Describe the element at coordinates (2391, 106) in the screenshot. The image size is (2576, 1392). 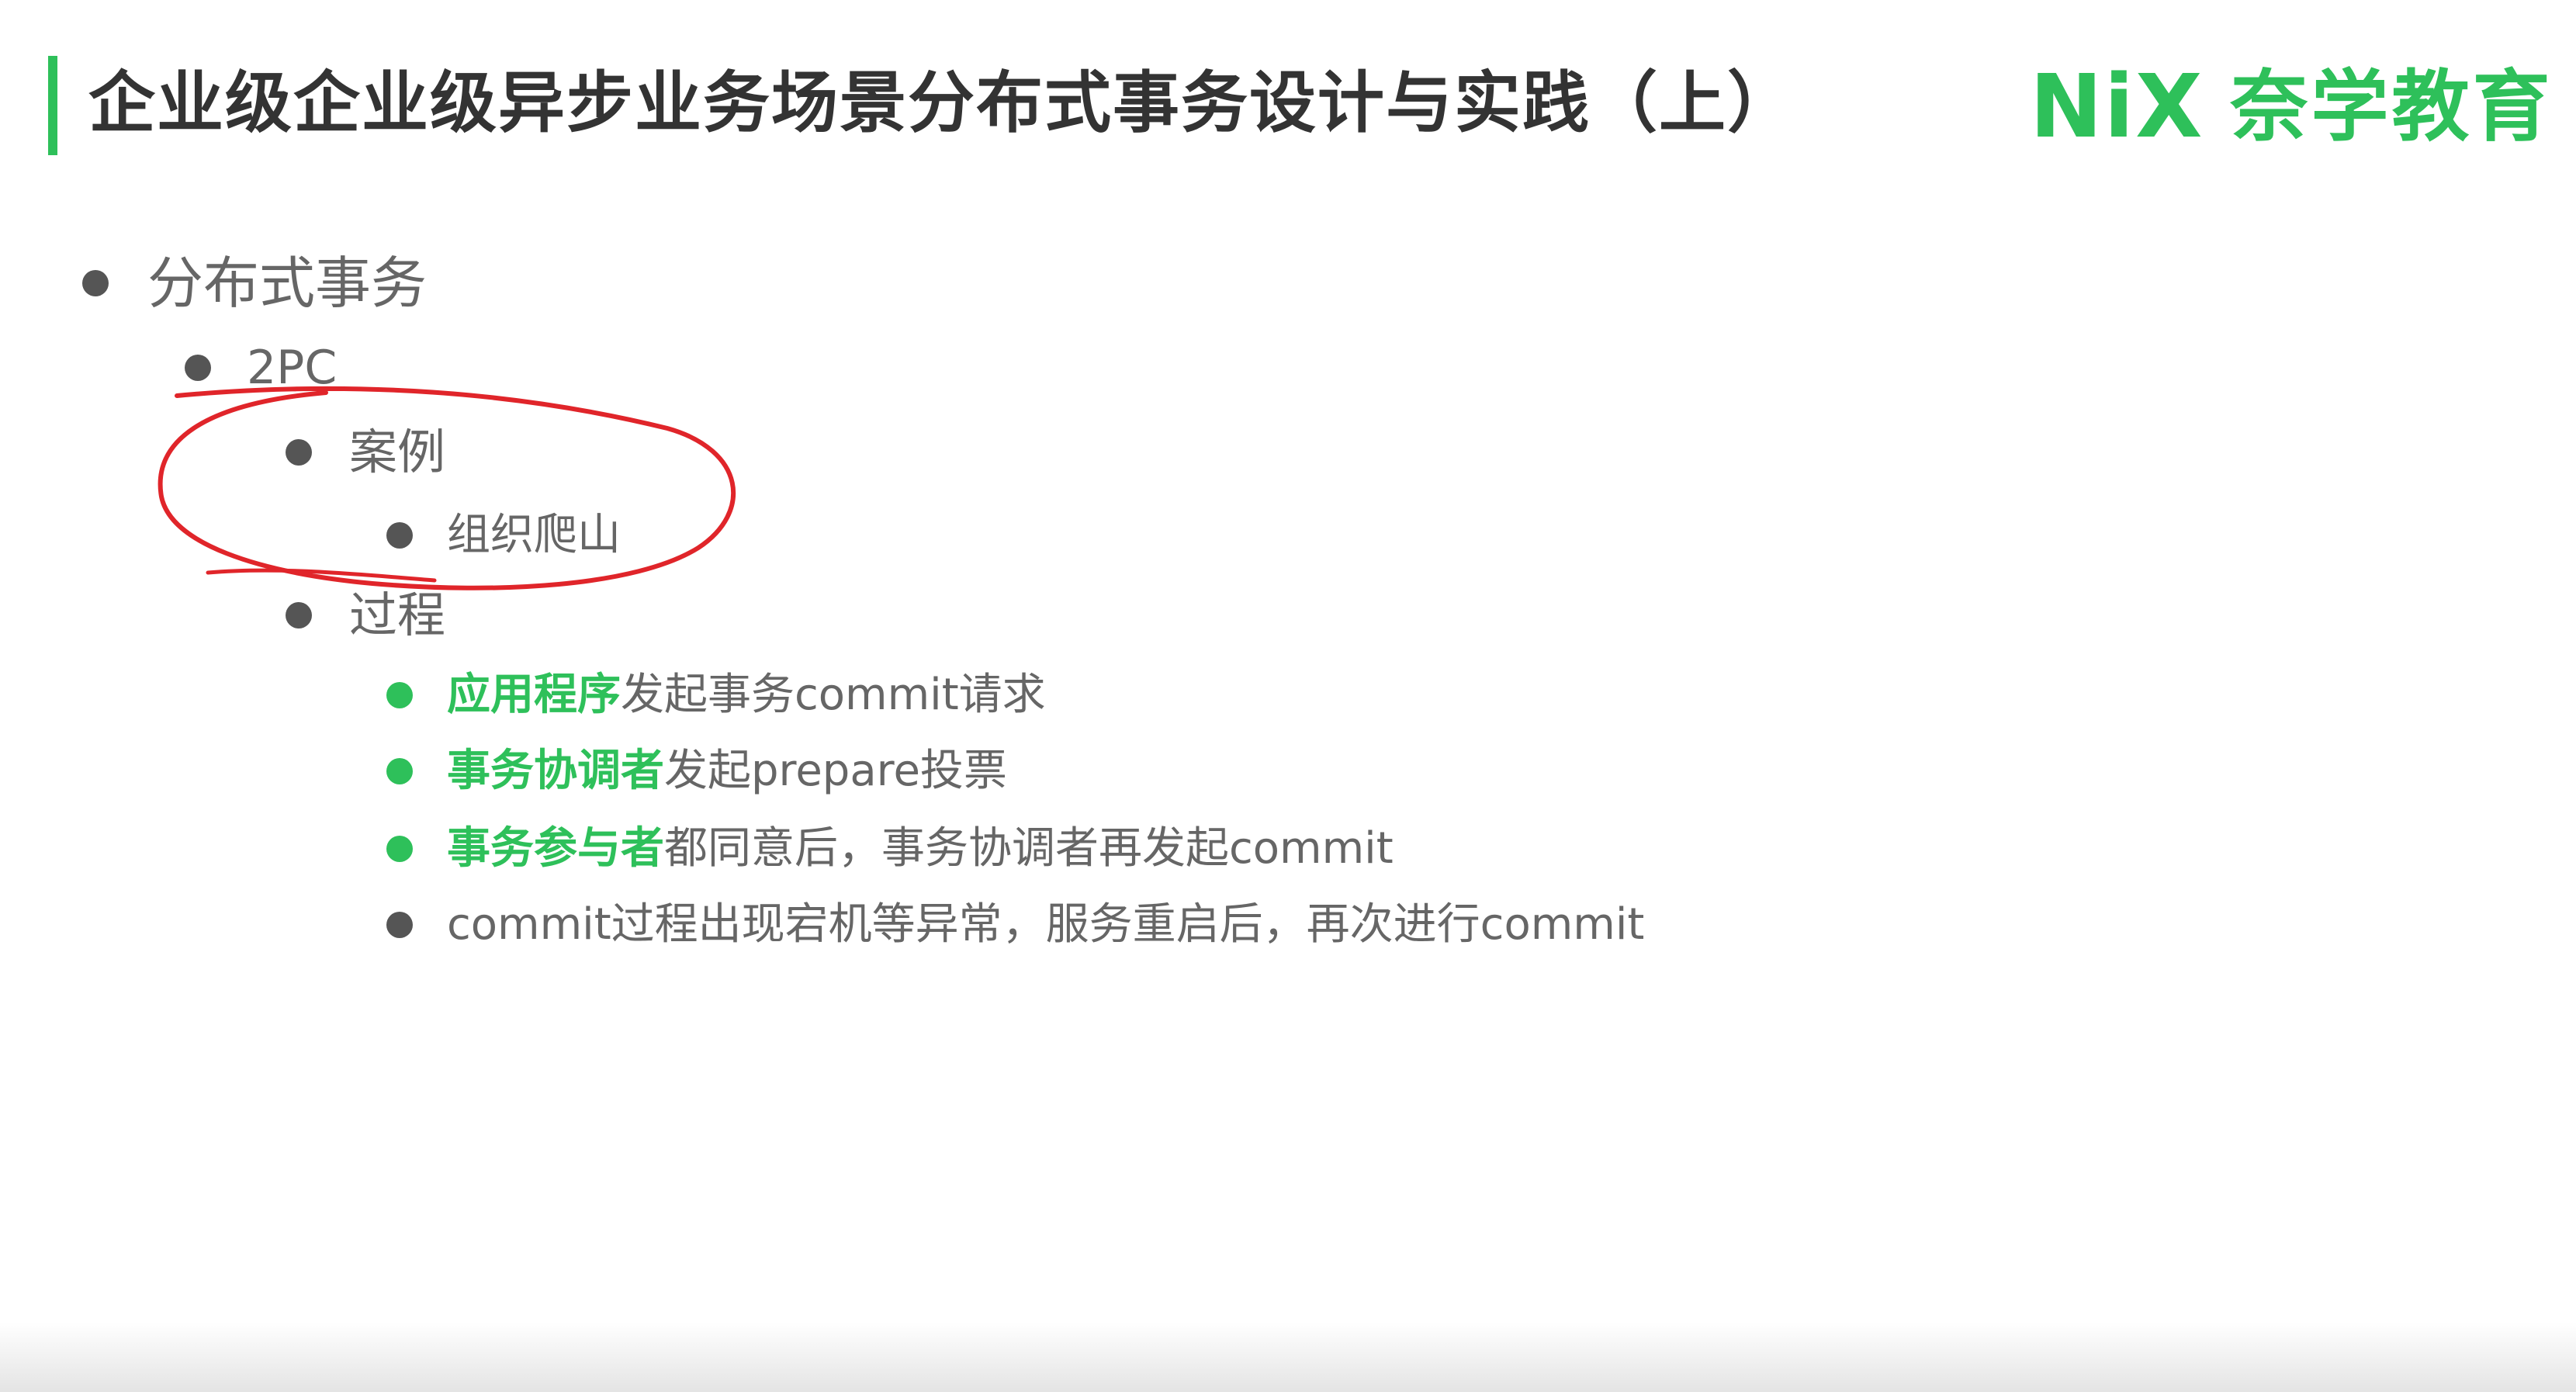
I see `logo-text: 奈学教育` at that location.